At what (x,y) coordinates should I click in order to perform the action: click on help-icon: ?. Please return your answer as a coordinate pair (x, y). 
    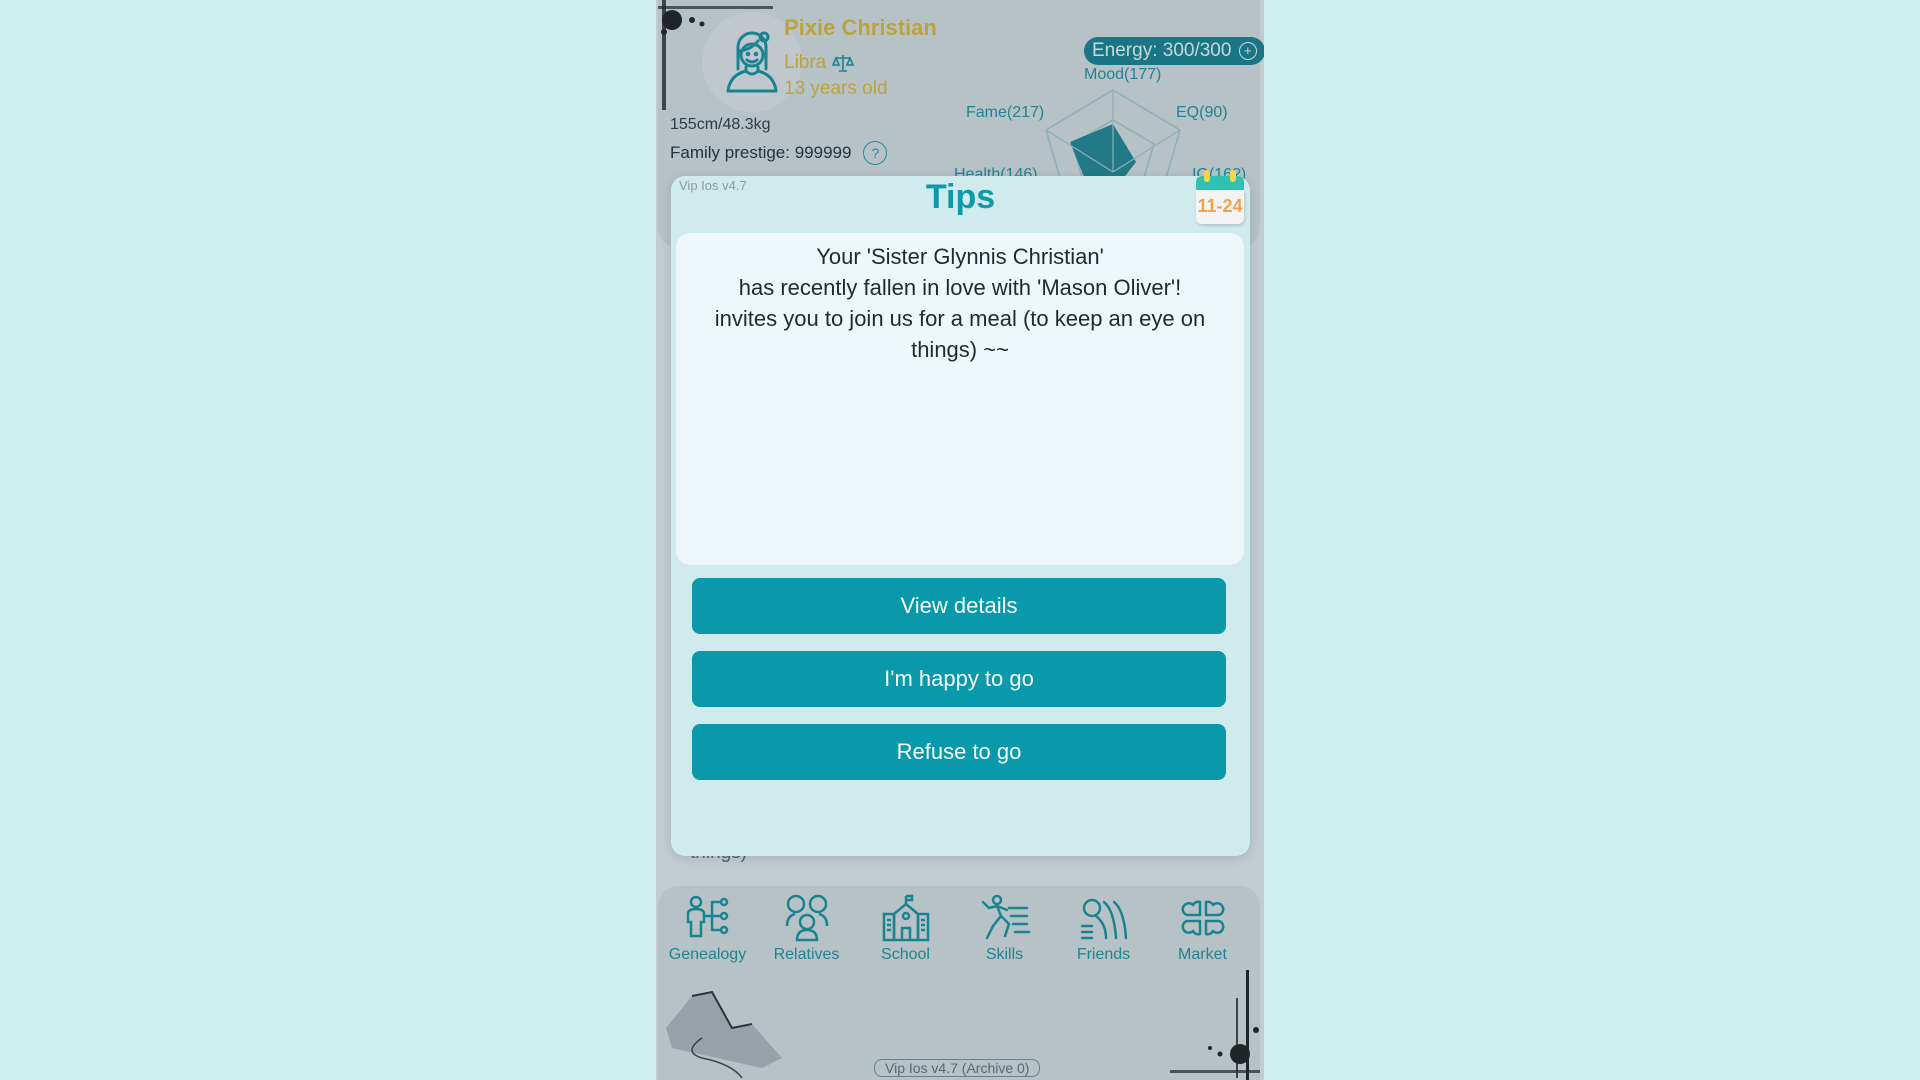
    Looking at the image, I should click on (875, 153).